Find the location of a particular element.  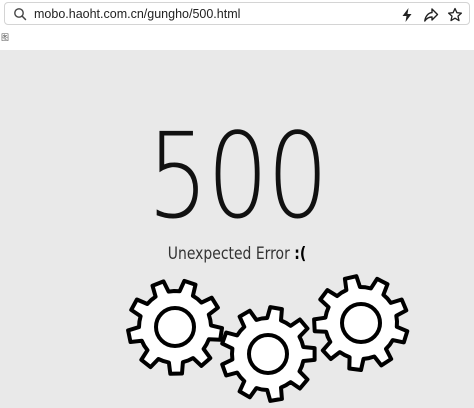

address-bar: mobo.haoht.com.cn/gungho/500.html is located at coordinates (237, 13).